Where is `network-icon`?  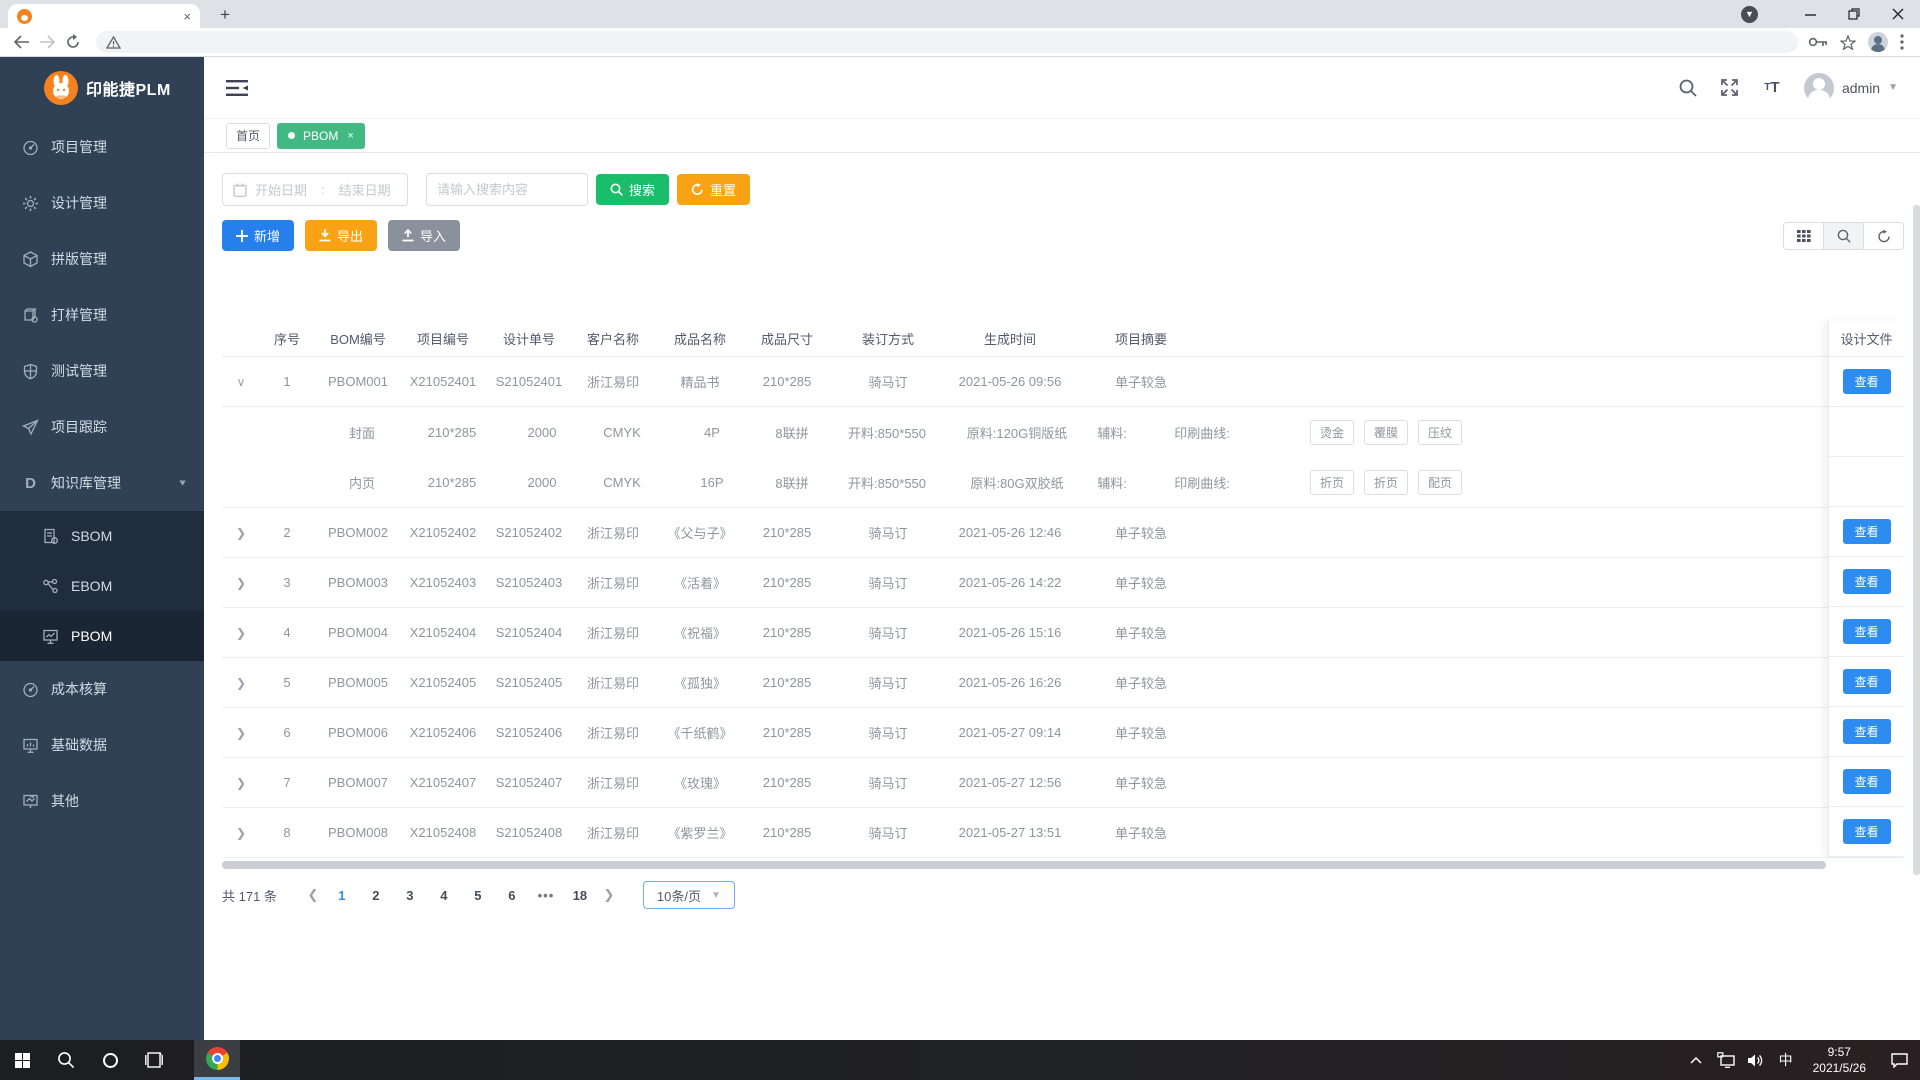
network-icon is located at coordinates (1726, 1060).